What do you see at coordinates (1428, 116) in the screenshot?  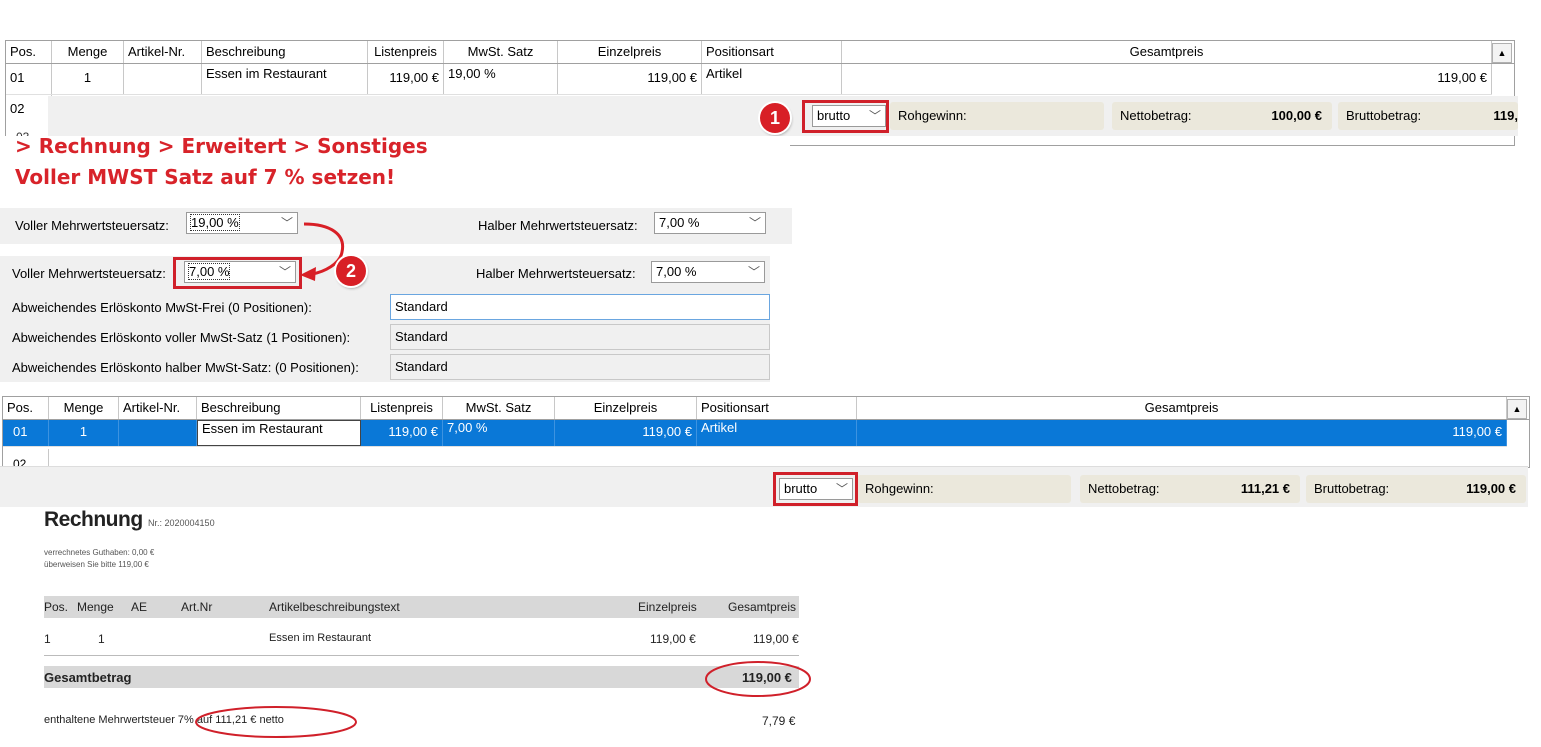 I see `bruttobetrag-field: Bruttobetrag: 119,` at bounding box center [1428, 116].